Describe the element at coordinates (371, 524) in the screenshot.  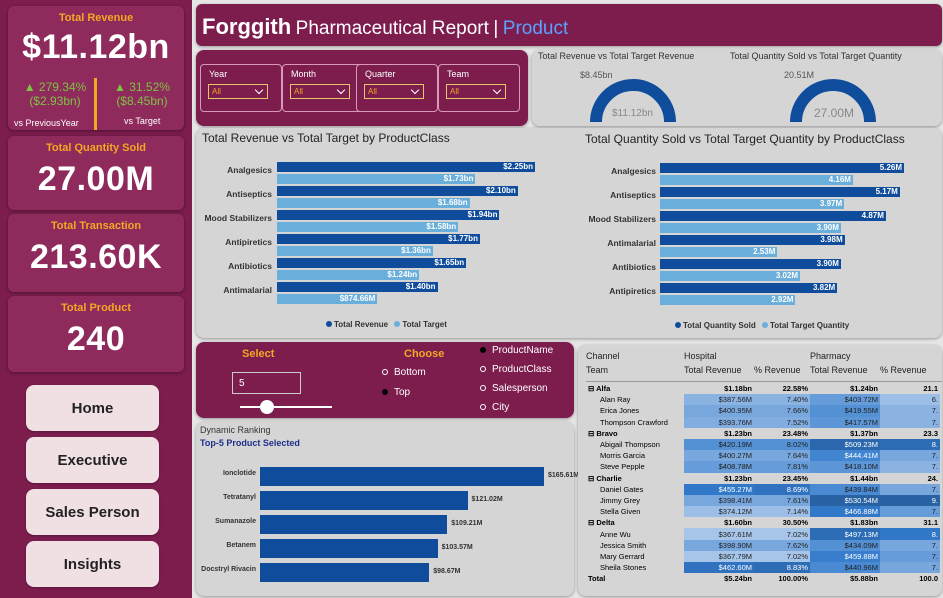
I see `actual-bar: $109.21M` at that location.